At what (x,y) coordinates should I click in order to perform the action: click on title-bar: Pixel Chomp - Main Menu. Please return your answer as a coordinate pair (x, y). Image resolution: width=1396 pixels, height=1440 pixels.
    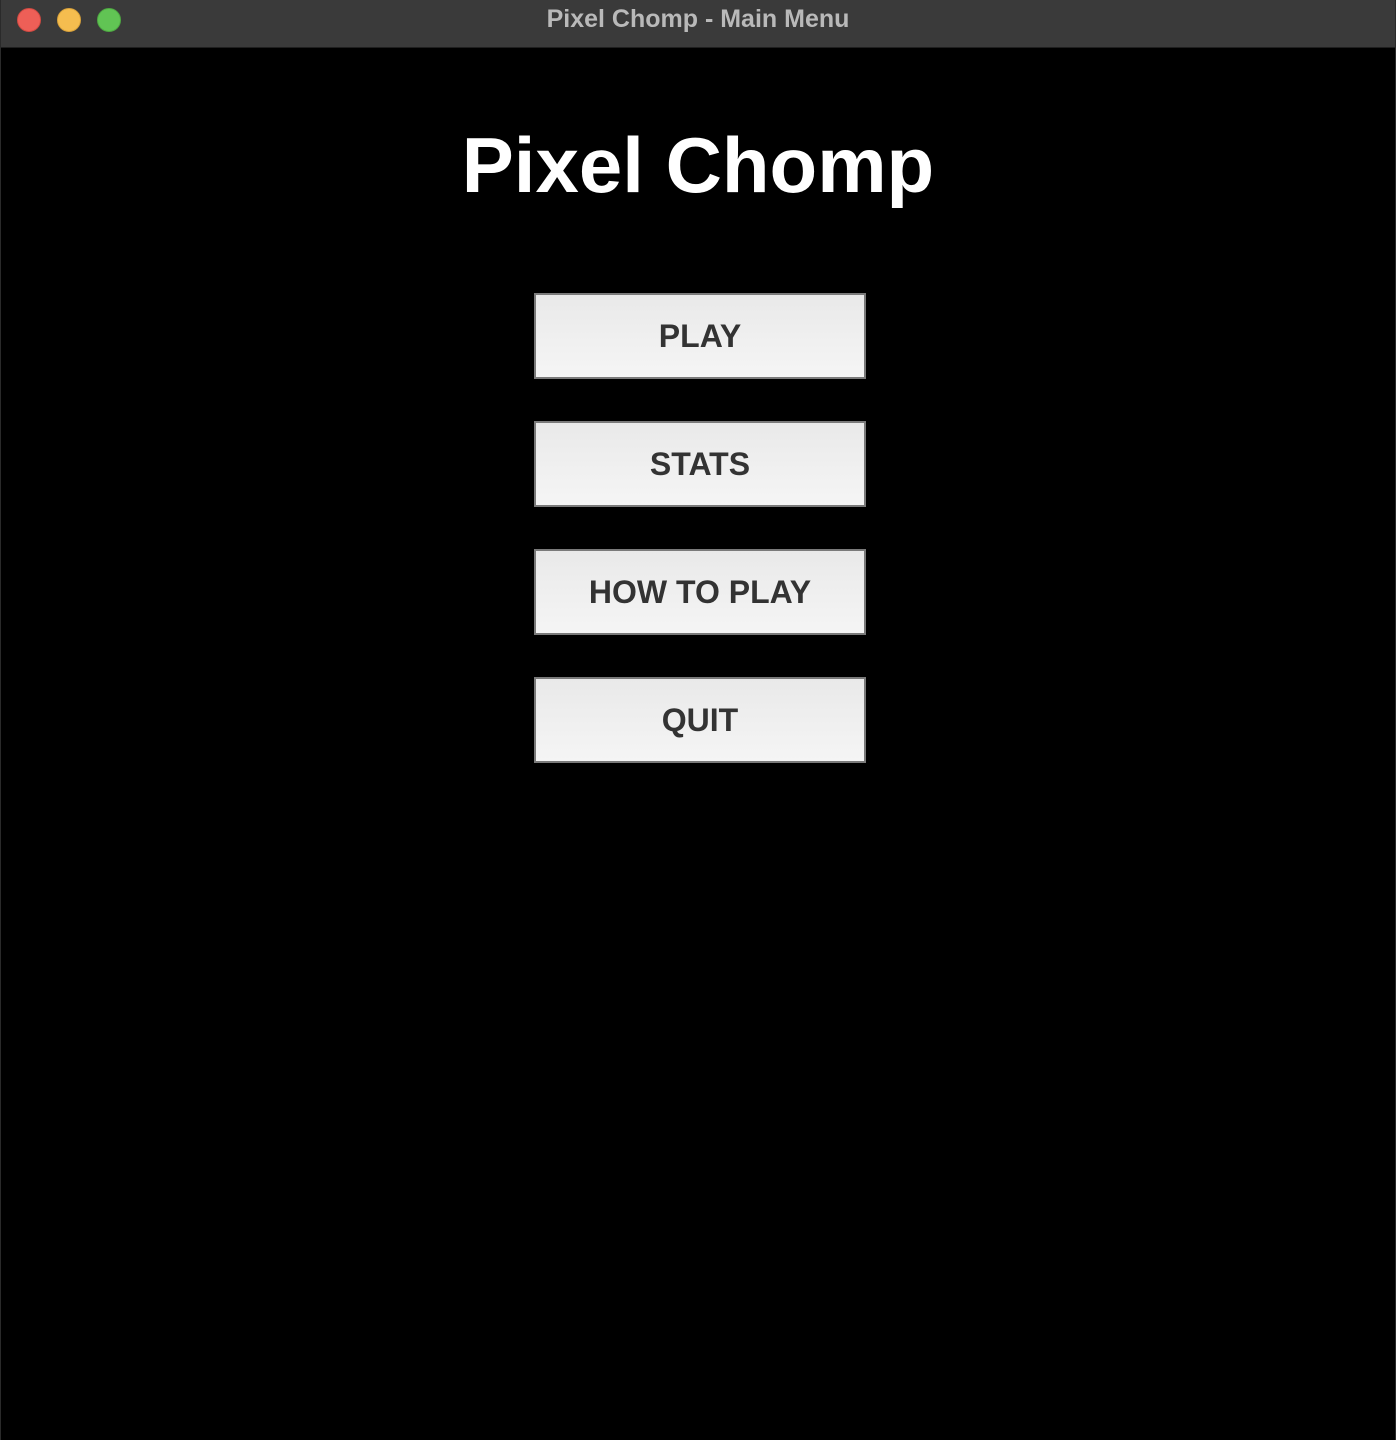
    Looking at the image, I should click on (698, 24).